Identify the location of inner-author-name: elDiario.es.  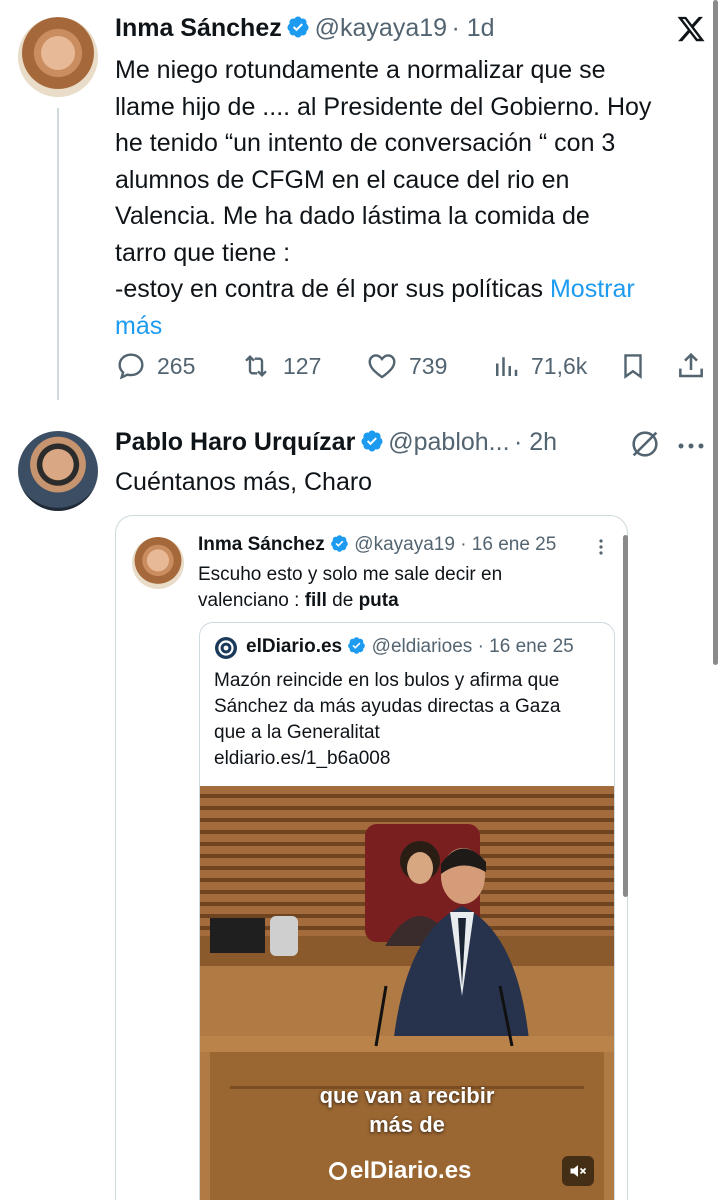
(294, 646).